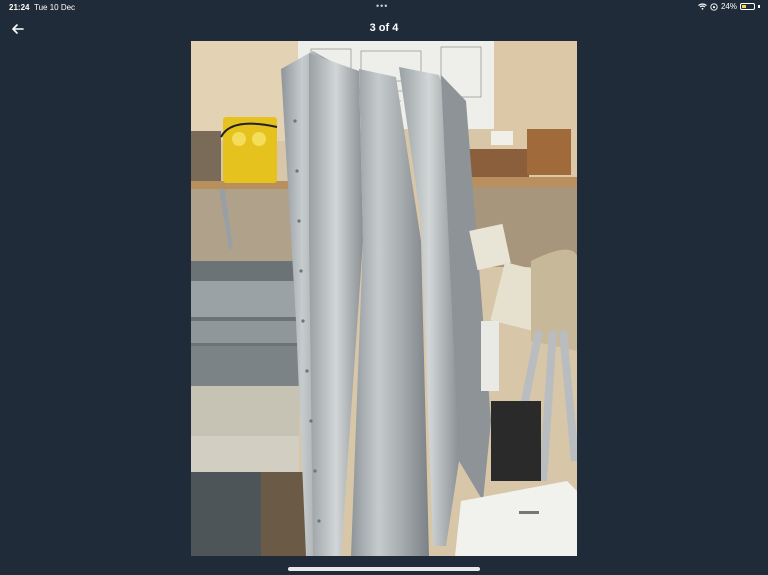  I want to click on status-date: Tue 10 Dec, so click(55, 7).